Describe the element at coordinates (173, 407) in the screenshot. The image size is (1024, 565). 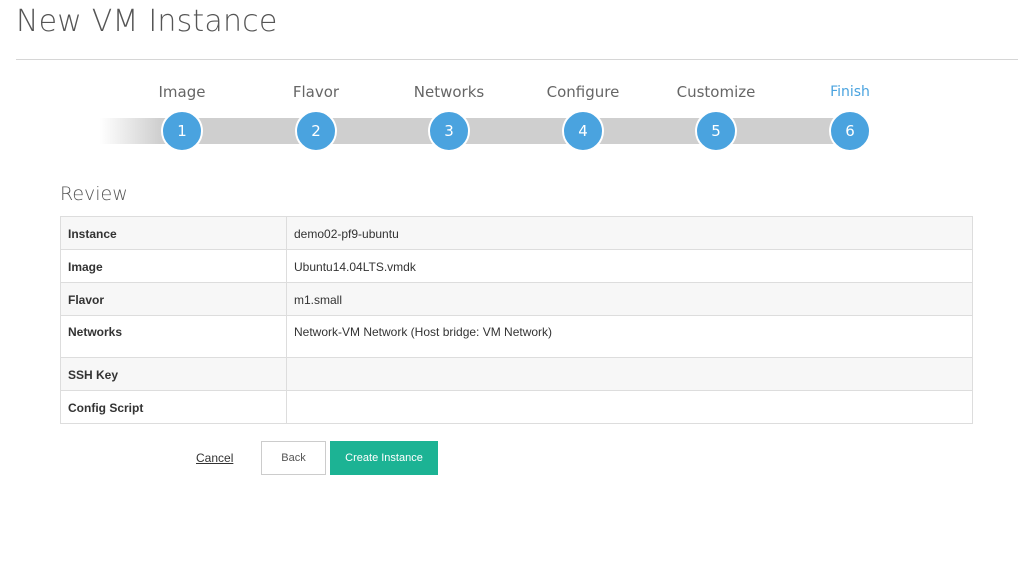
I see `review-key: Config Script` at that location.